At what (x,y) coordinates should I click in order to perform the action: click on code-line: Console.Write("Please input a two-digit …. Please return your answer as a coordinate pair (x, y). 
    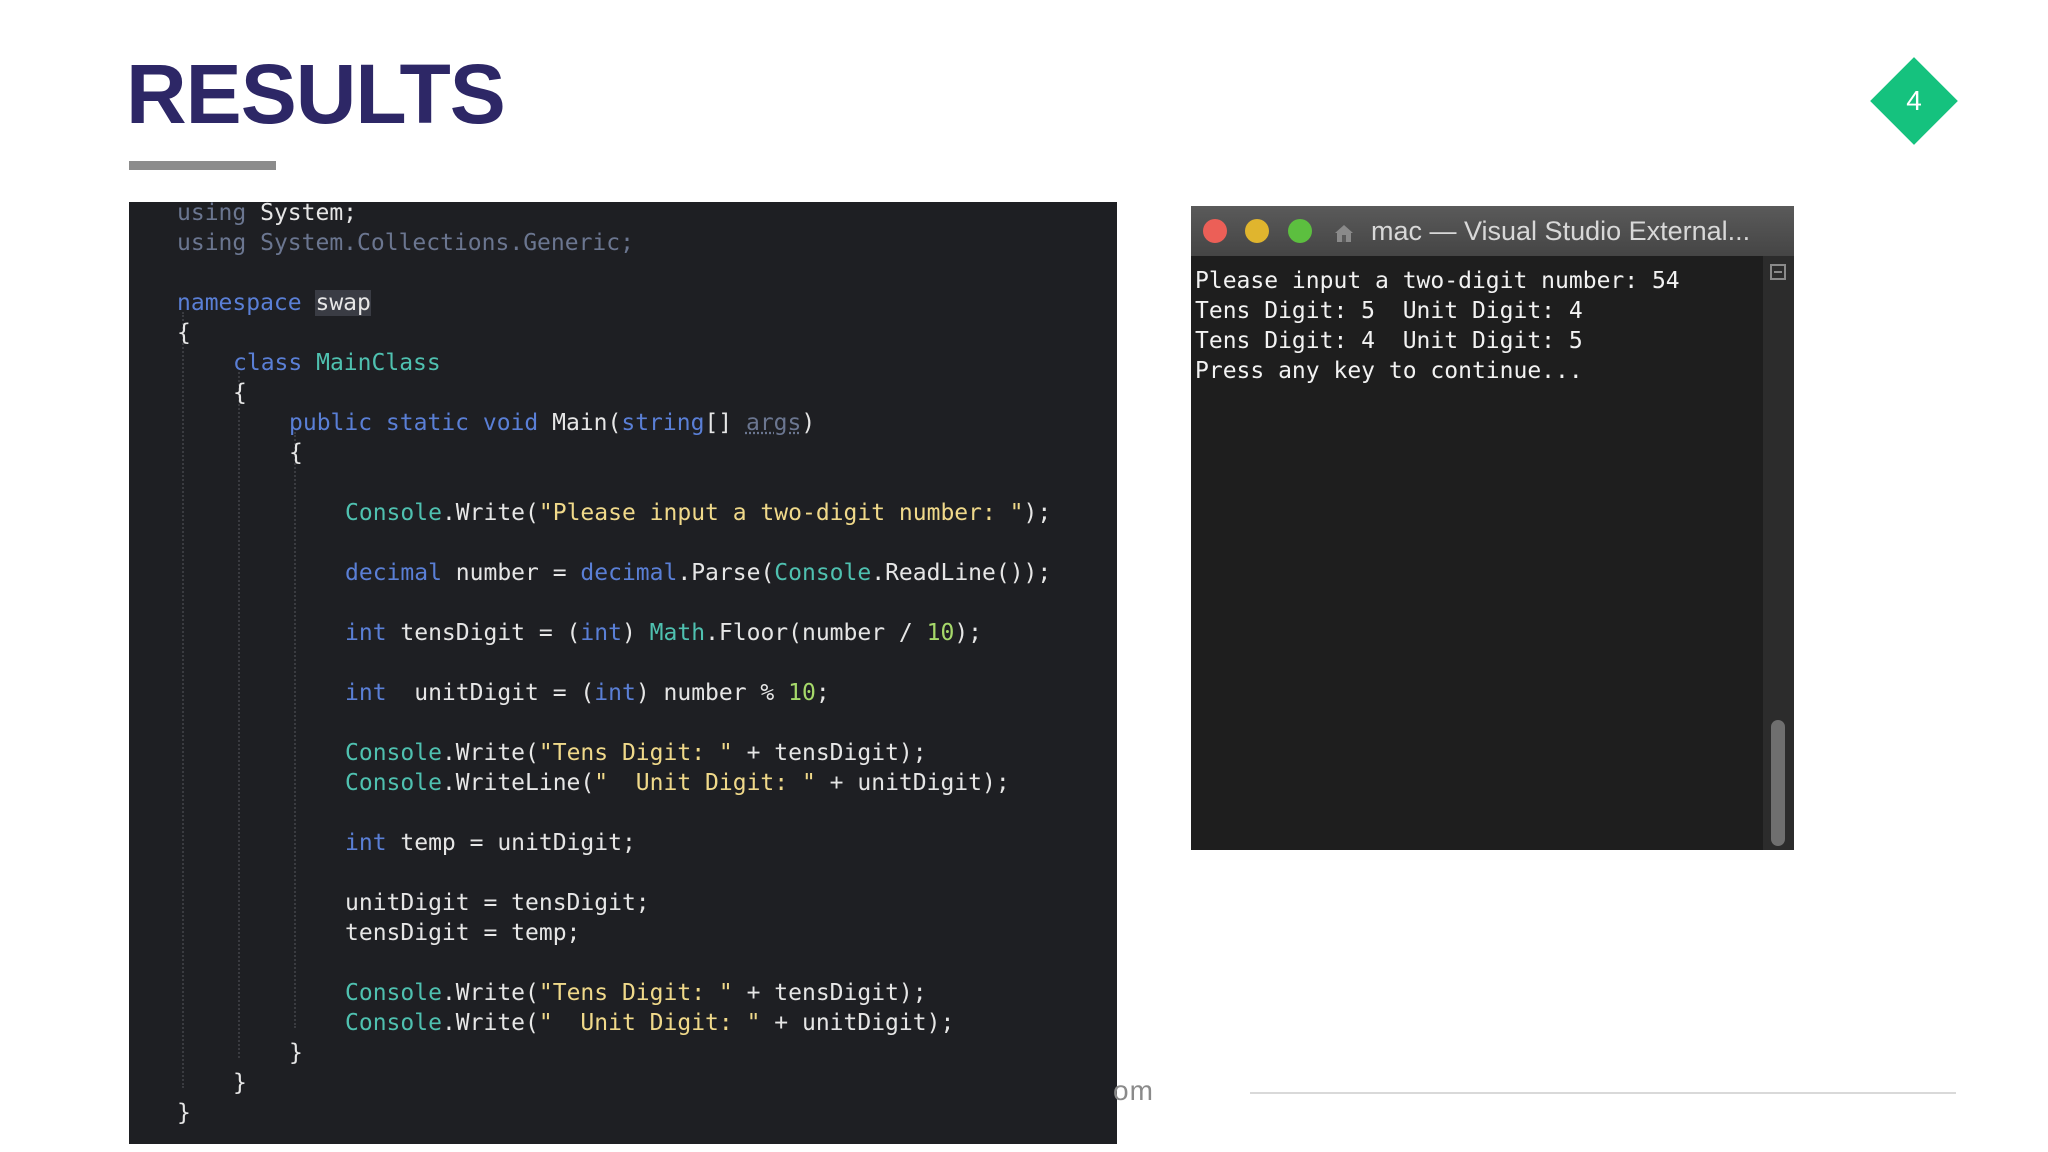
    Looking at the image, I should click on (698, 513).